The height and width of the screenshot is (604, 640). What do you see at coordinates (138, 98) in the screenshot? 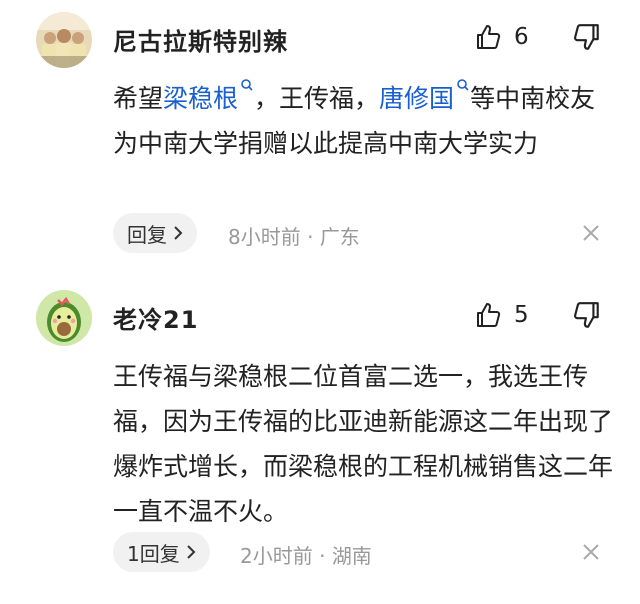
I see `body-text-segment: 希望` at bounding box center [138, 98].